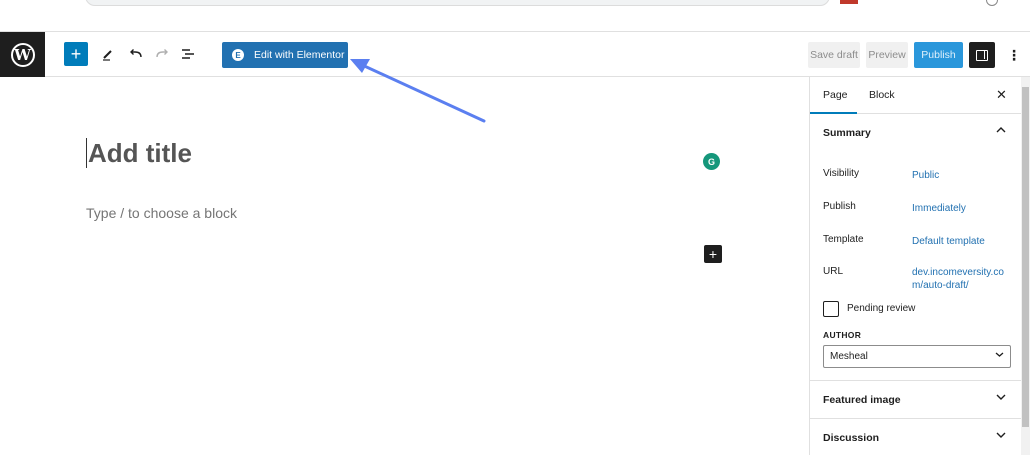 The height and width of the screenshot is (455, 1030). Describe the element at coordinates (917, 356) in the screenshot. I see `author-select: Mesheal` at that location.